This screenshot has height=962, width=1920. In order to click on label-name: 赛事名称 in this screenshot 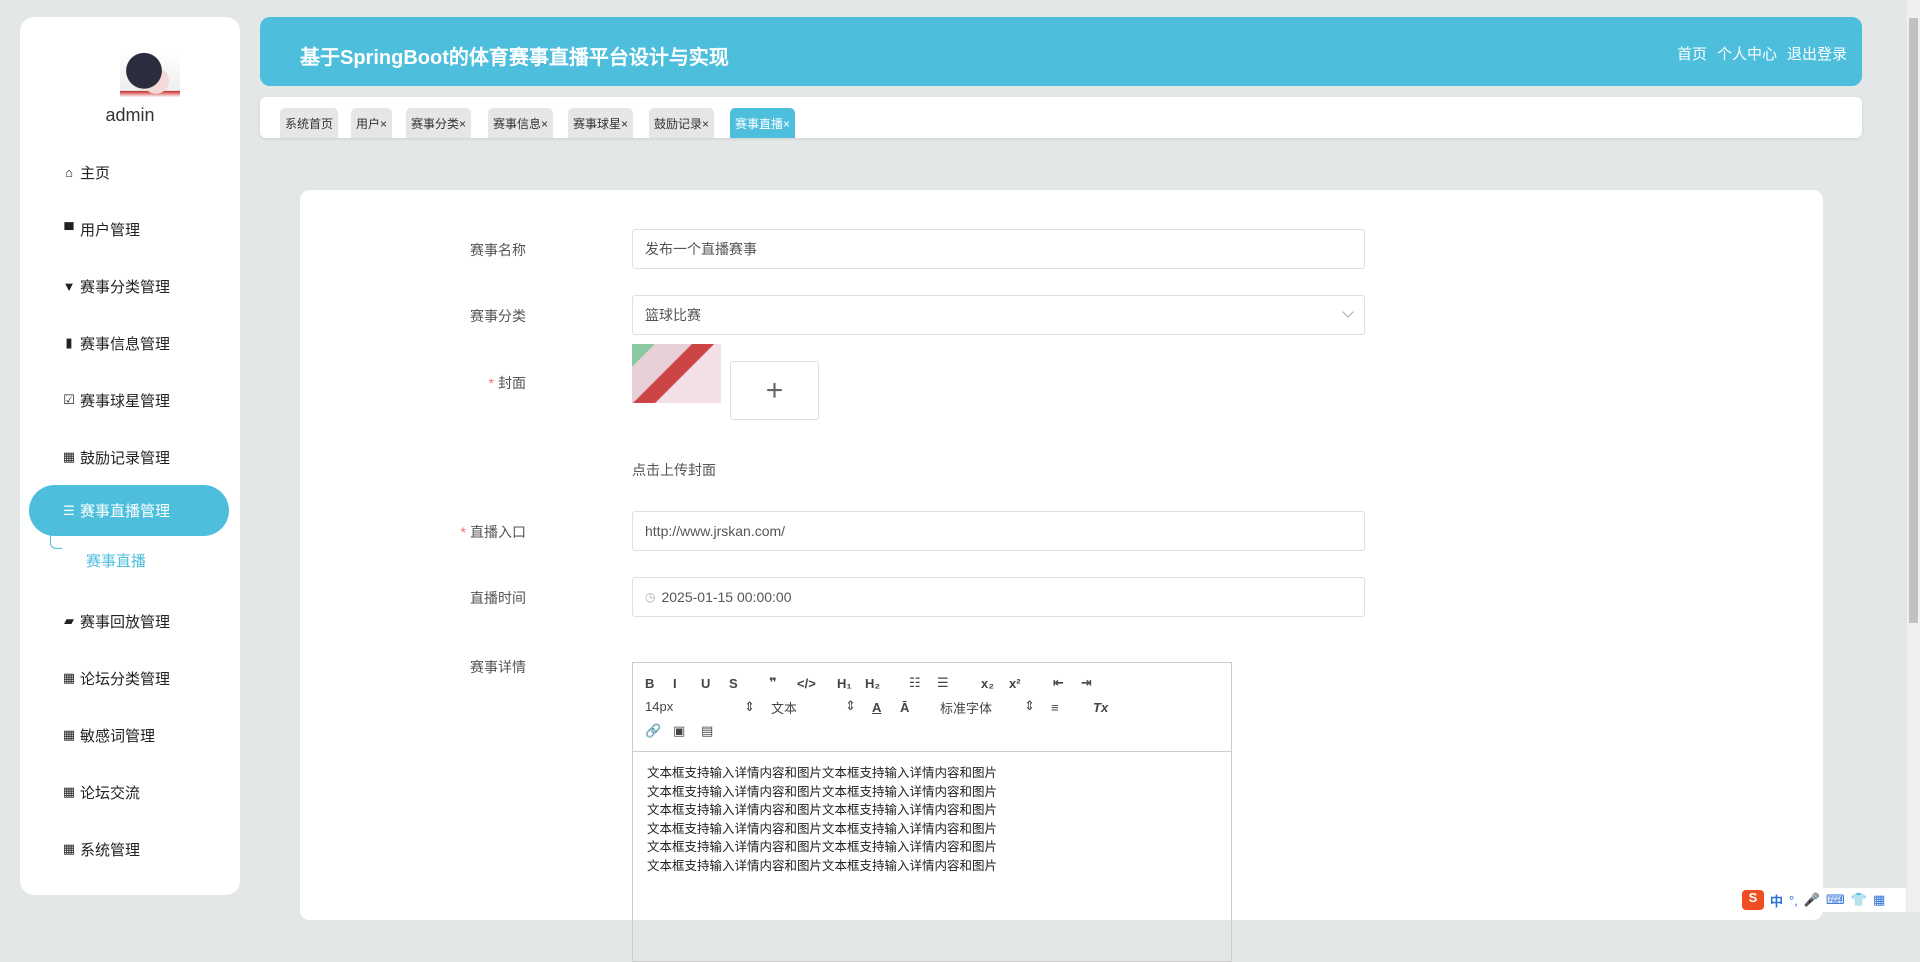, I will do `click(498, 250)`.